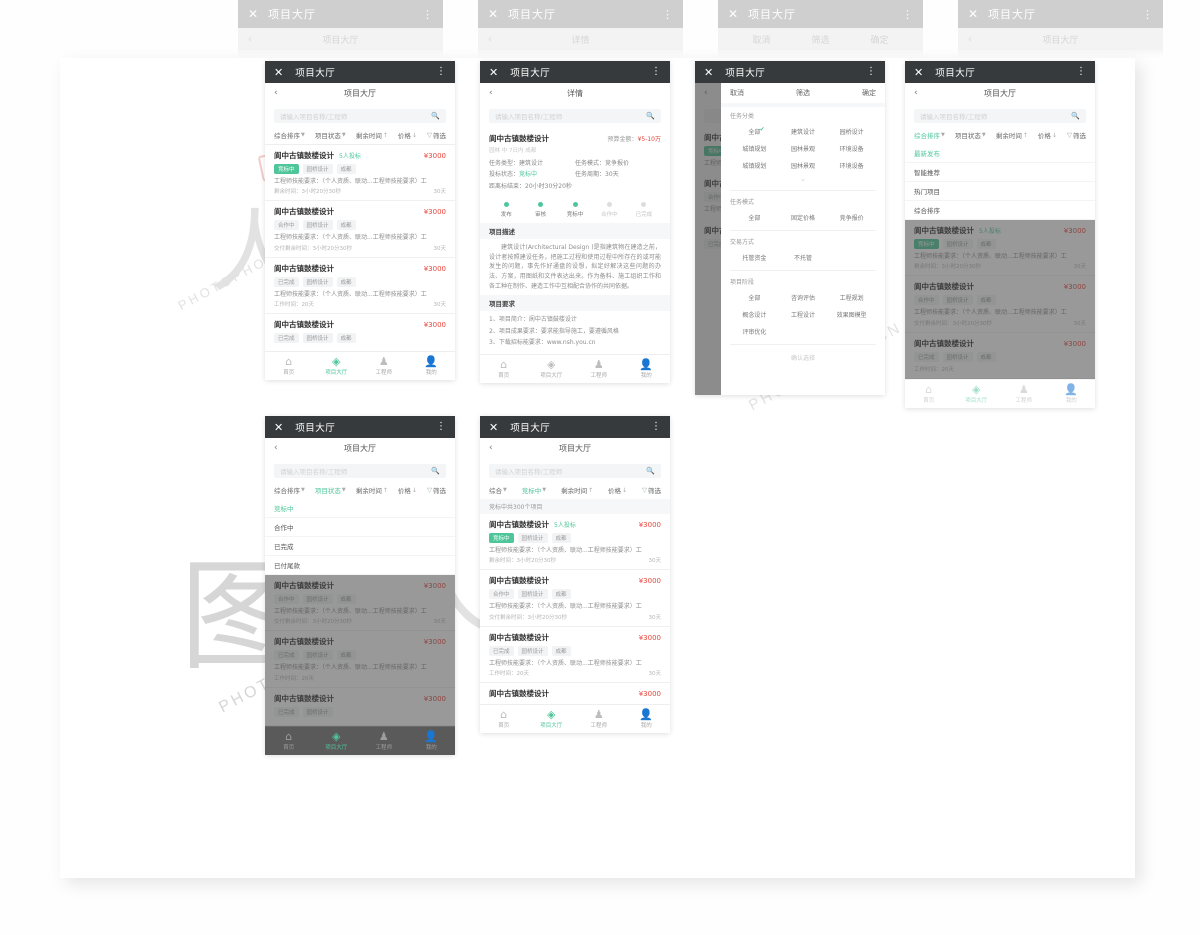 Image resolution: width=1200 pixels, height=935 pixels. Describe the element at coordinates (803, 357) in the screenshot. I see `filter-footer-button: 确认选择` at that location.